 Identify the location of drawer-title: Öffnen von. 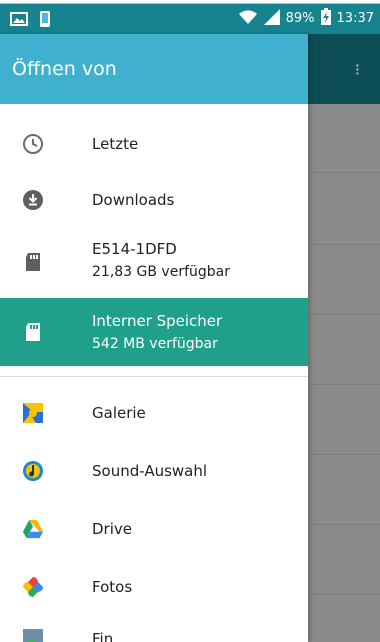
(64, 69).